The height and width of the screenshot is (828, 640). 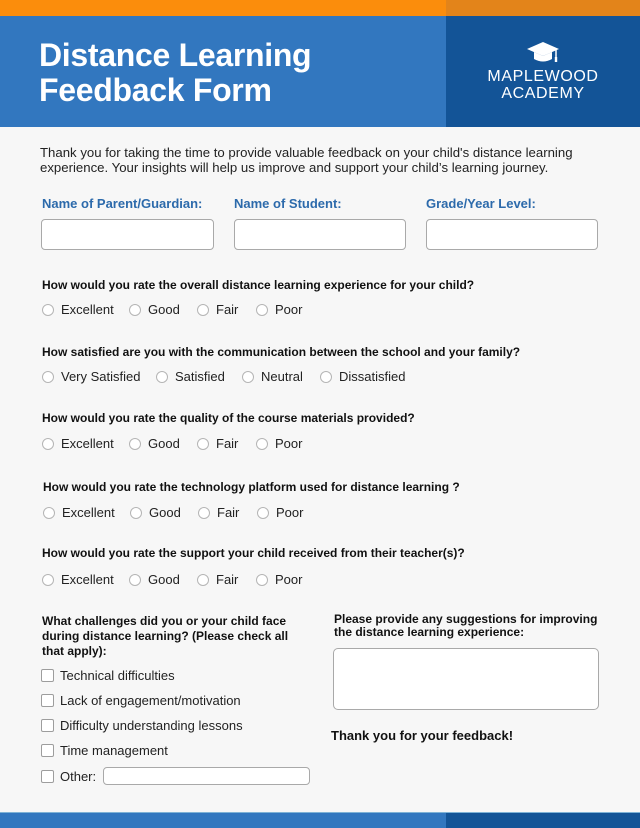 I want to click on school-name-line2: ACADEMY, so click(x=543, y=93).